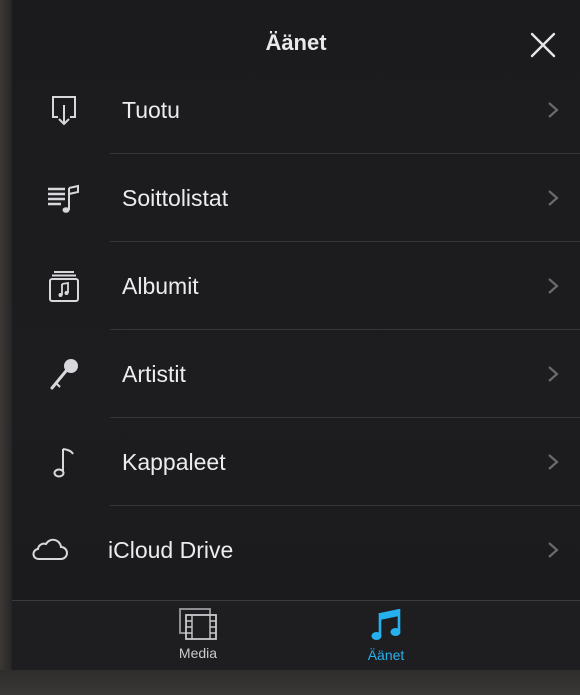 The height and width of the screenshot is (695, 580). Describe the element at coordinates (171, 549) in the screenshot. I see `list-item-label: iCloud Drive` at that location.